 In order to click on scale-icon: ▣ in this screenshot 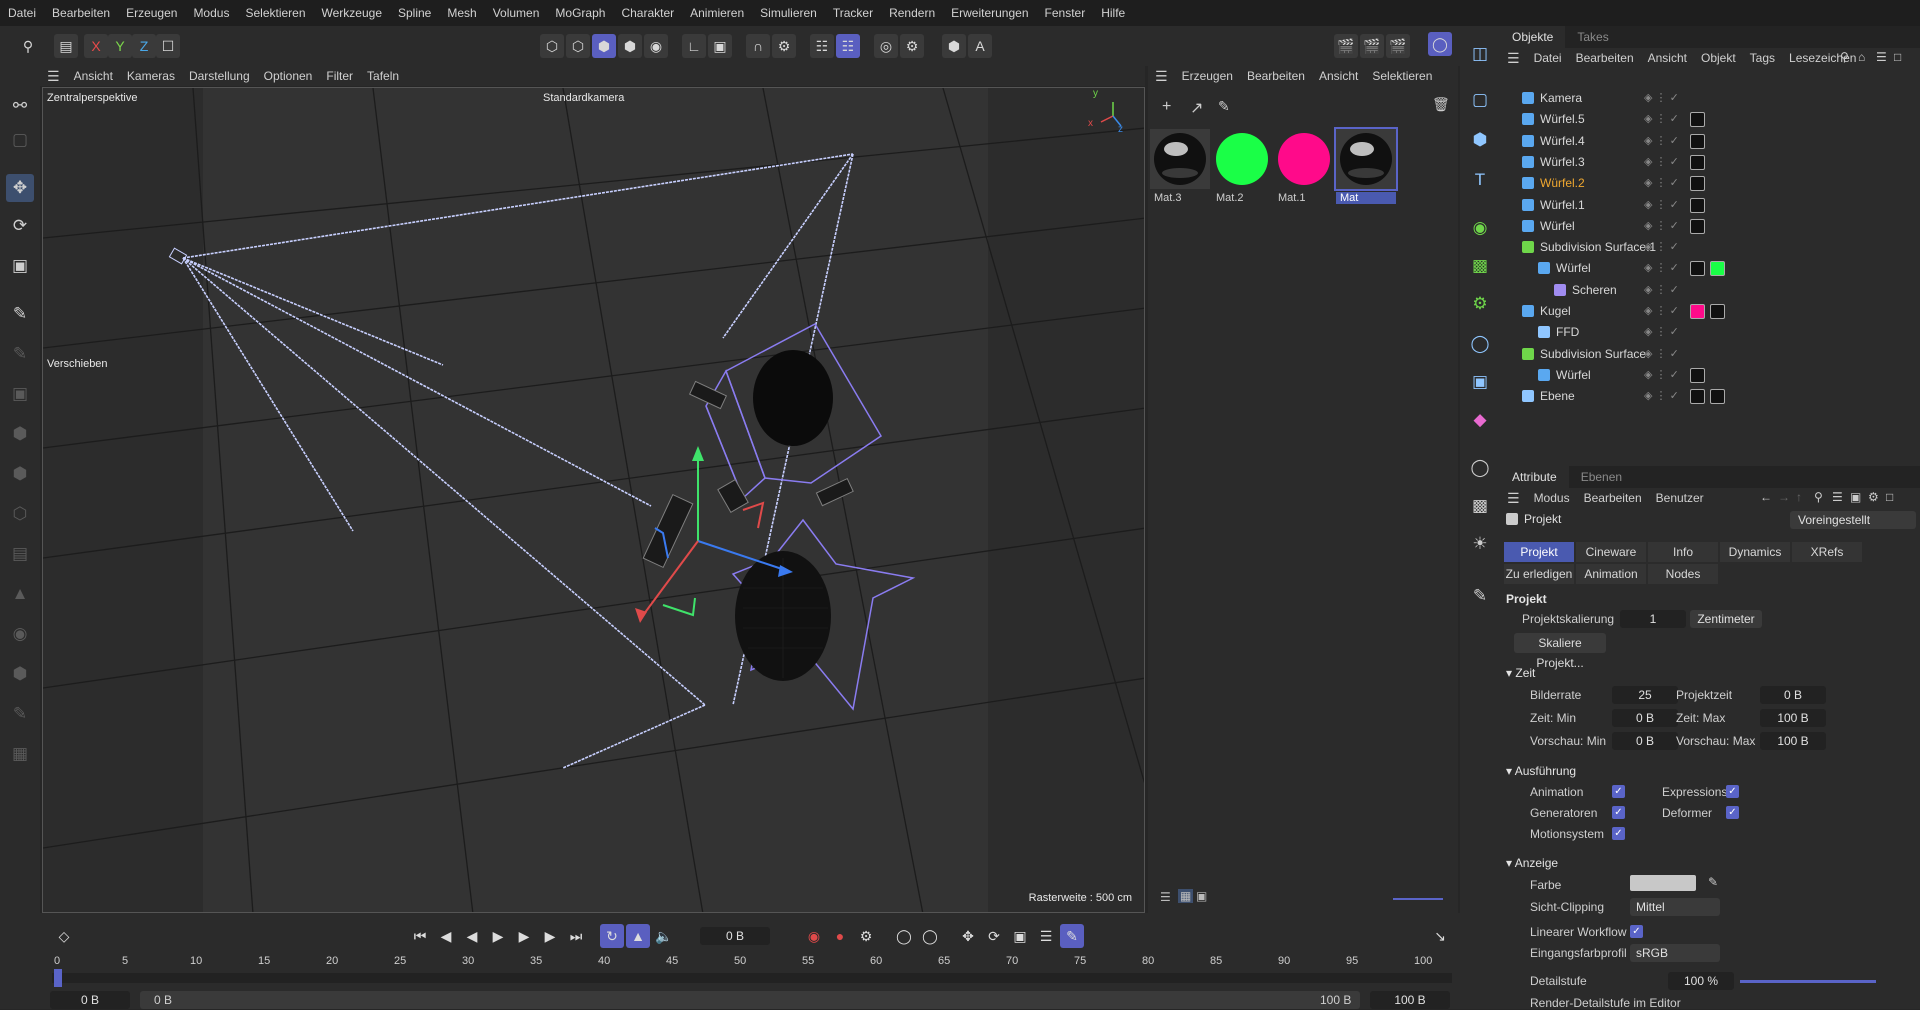, I will do `click(20, 266)`.